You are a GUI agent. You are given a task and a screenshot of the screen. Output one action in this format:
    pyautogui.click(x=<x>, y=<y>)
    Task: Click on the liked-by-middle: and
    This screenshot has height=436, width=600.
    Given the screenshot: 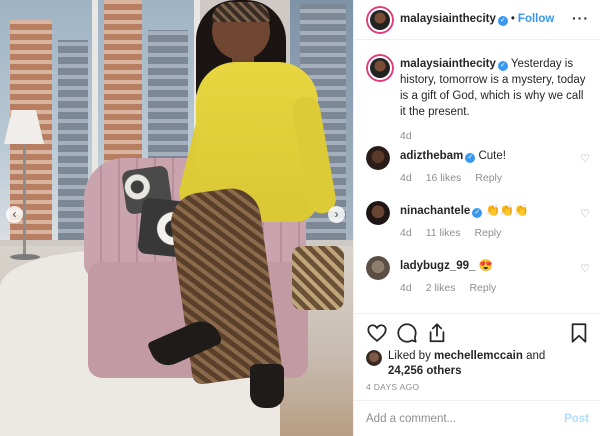 What is the action you would take?
    pyautogui.click(x=534, y=356)
    